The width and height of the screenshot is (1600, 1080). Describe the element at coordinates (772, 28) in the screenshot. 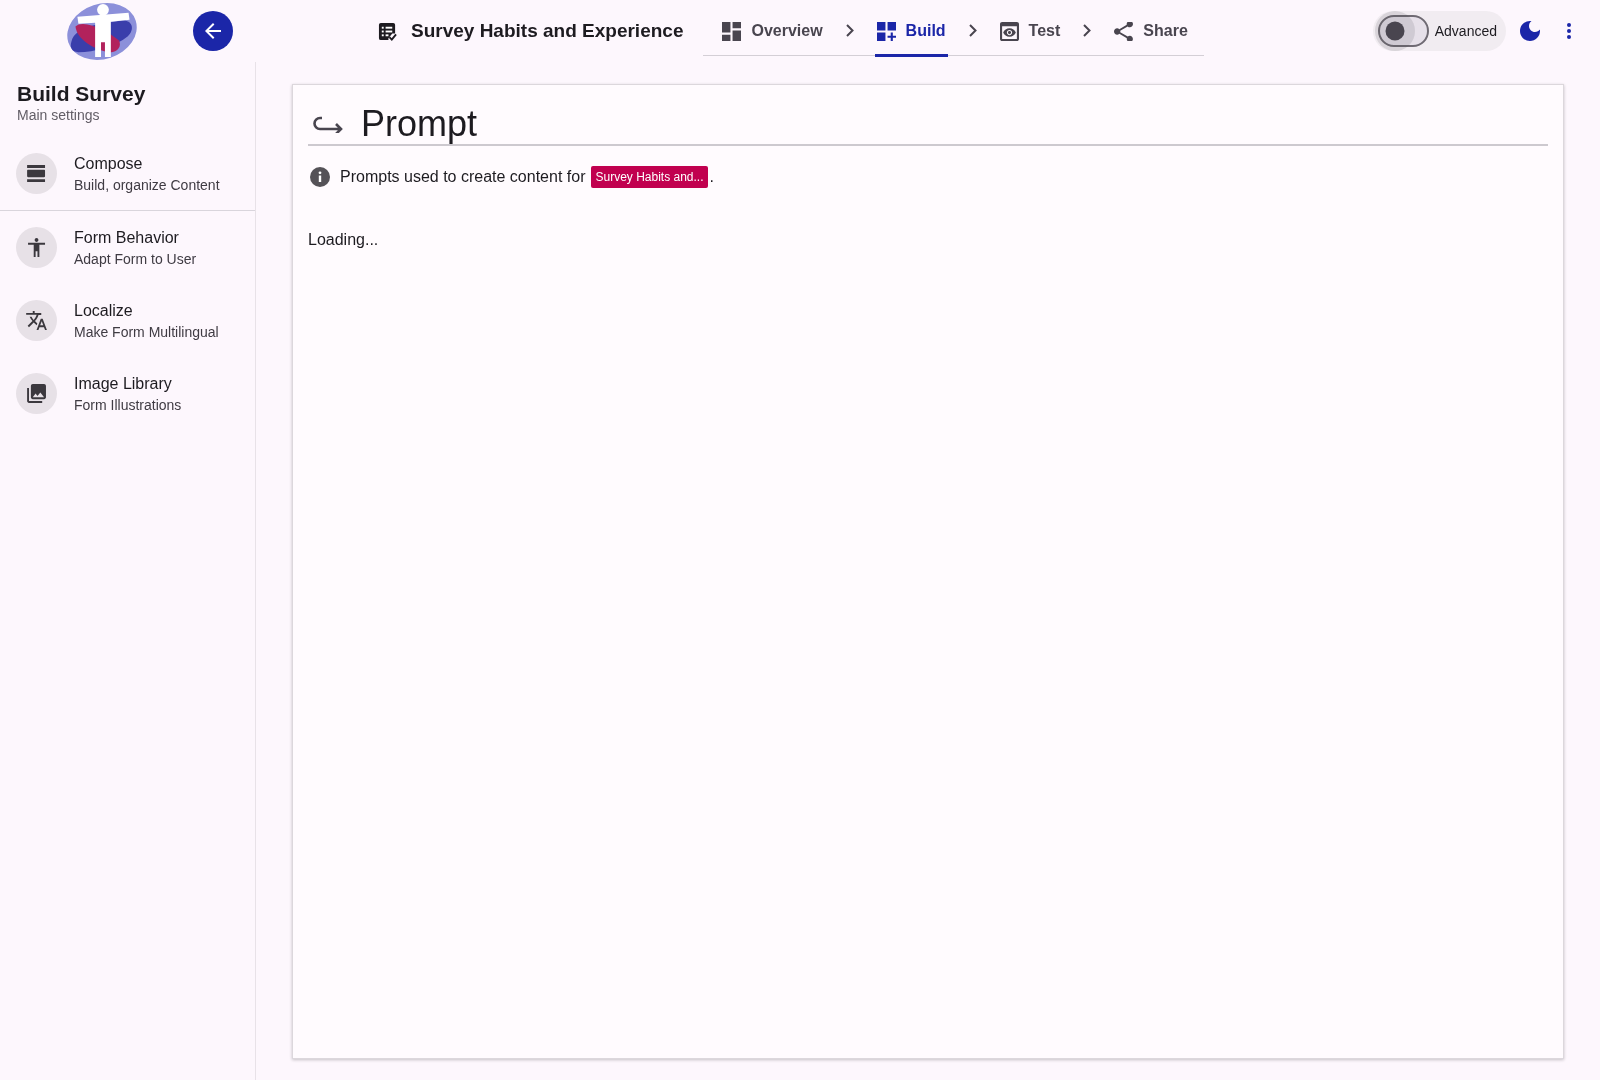

I see `step-tab: Overview` at that location.